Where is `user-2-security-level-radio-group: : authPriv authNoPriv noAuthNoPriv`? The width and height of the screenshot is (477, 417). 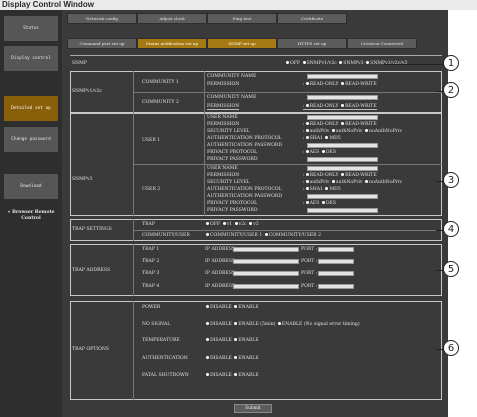
user-2-security-level-radio-group: : authPriv authNoPriv noAuthNoPriv is located at coordinates (352, 182).